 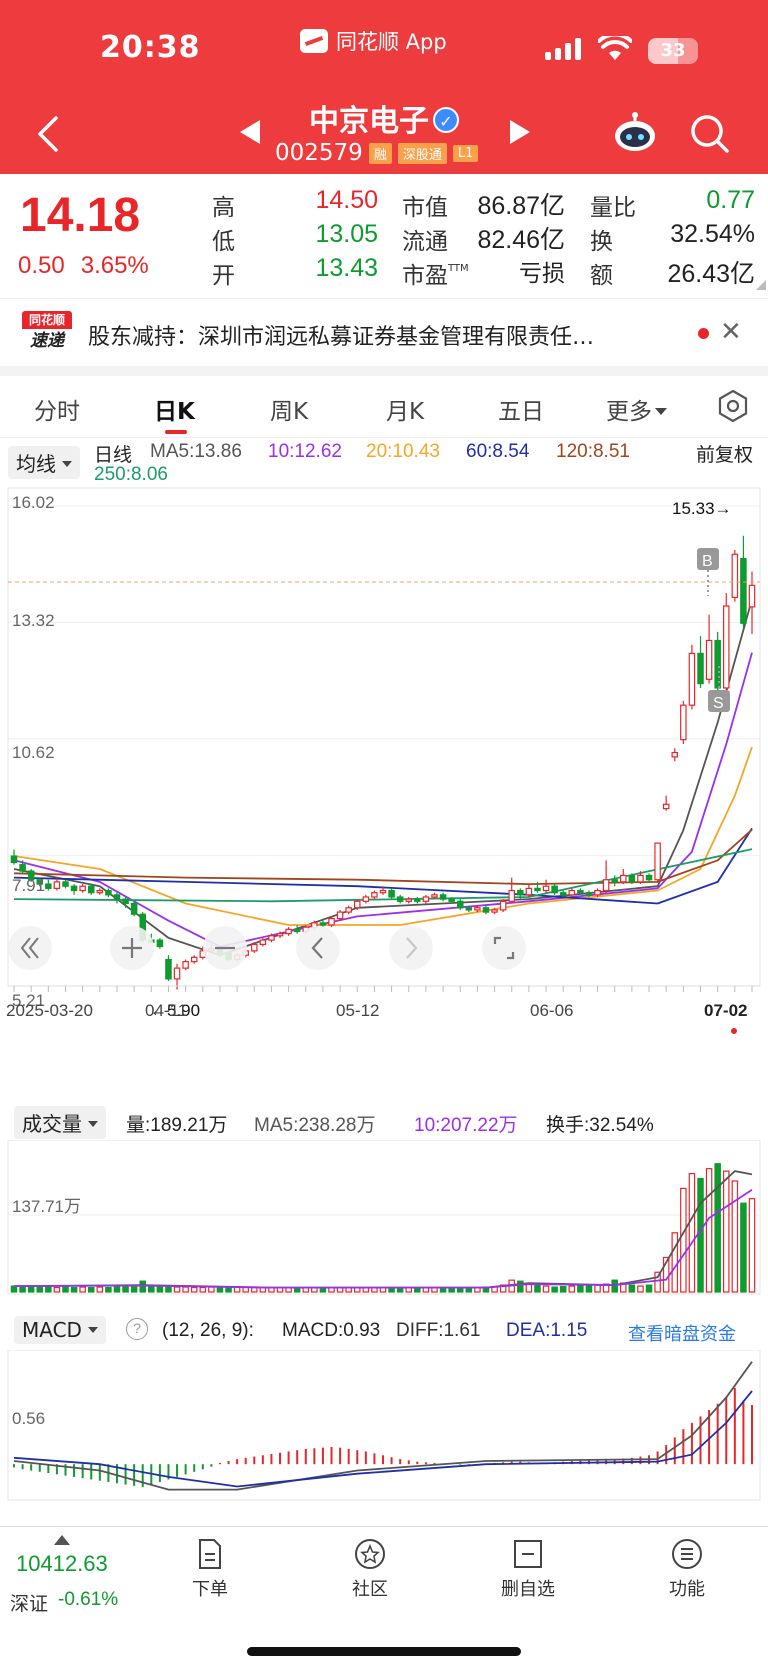 I want to click on volume-turnover: 换手:32.54%, so click(x=600, y=1125).